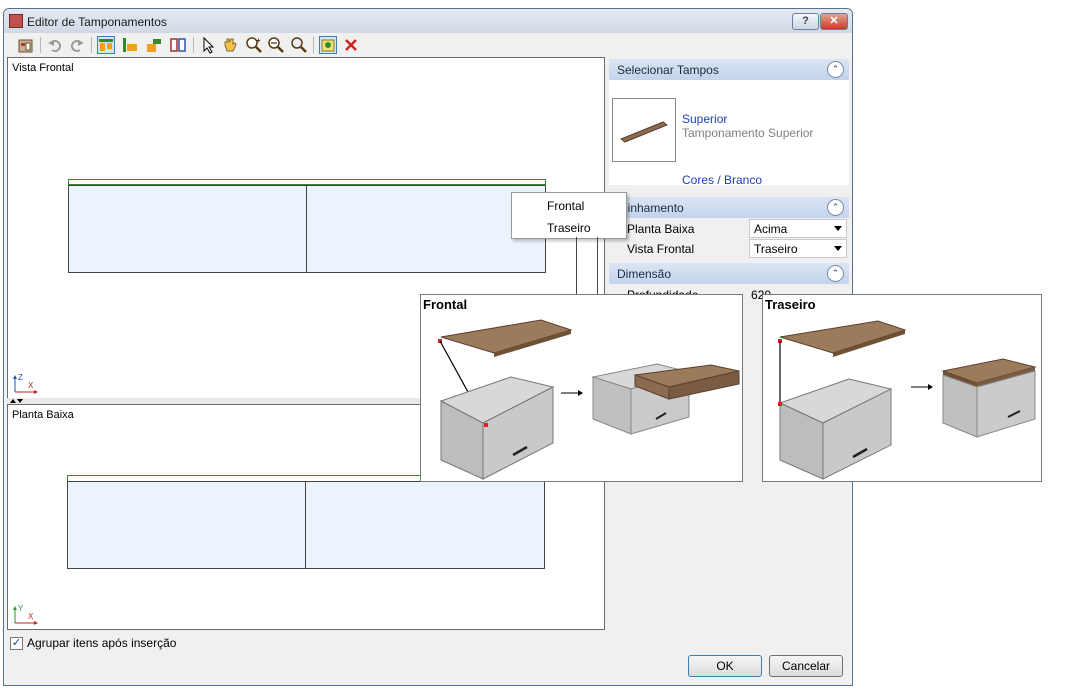  What do you see at coordinates (644, 130) in the screenshot?
I see `top-thumbnail` at bounding box center [644, 130].